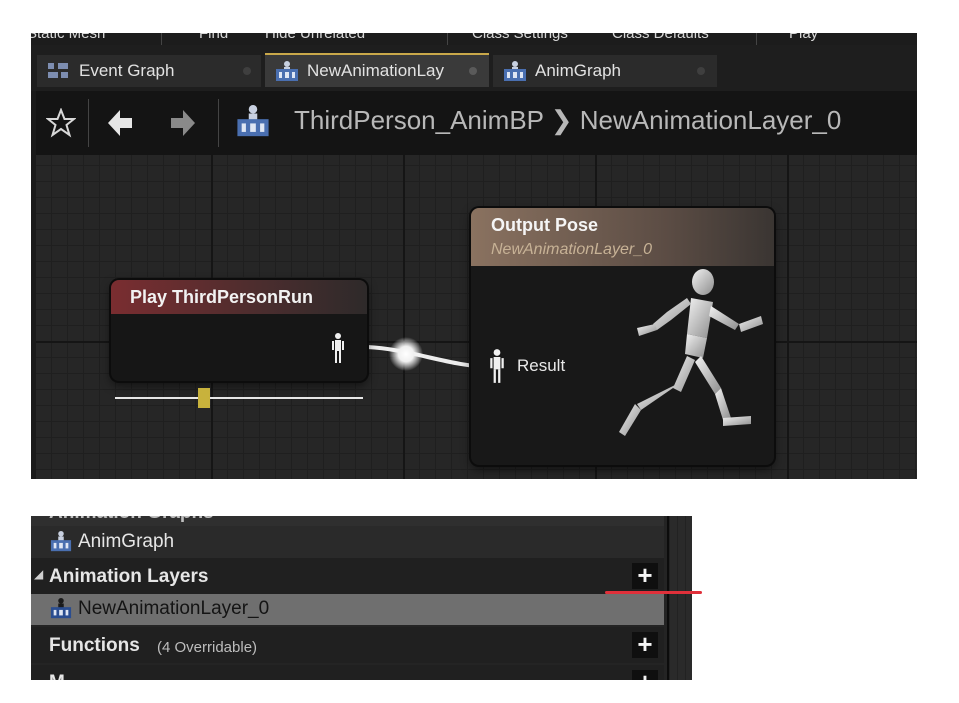 This screenshot has width=959, height=703. Describe the element at coordinates (239, 330) in the screenshot. I see `play-animation-node: Play ThirdPersonRun` at that location.